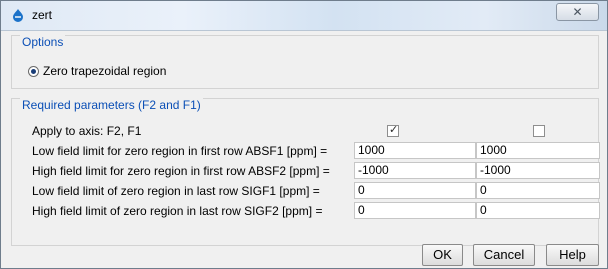 The height and width of the screenshot is (269, 608). What do you see at coordinates (111, 105) in the screenshot?
I see `required-group-title: Required parameters (F2 and F1)` at bounding box center [111, 105].